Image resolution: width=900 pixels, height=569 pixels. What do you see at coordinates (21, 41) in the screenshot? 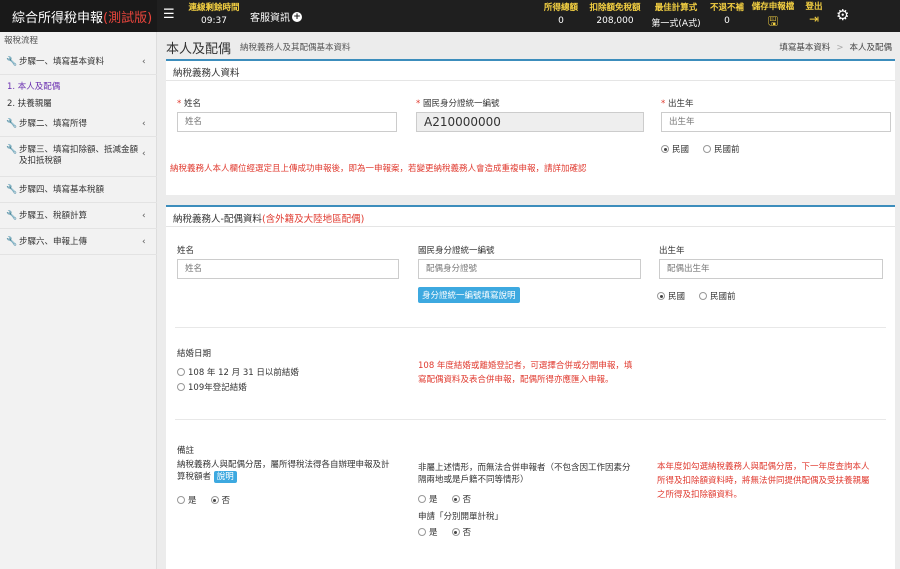
I see `sidebar-title: 報稅流程` at bounding box center [21, 41].